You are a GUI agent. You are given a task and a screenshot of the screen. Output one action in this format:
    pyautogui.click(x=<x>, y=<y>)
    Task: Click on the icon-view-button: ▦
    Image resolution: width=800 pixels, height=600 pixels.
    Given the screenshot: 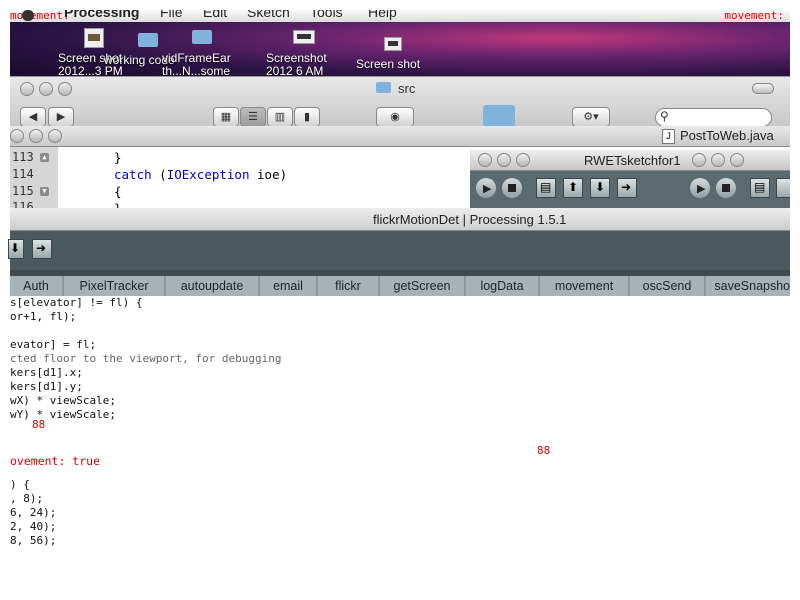 What is the action you would take?
    pyautogui.click(x=226, y=117)
    